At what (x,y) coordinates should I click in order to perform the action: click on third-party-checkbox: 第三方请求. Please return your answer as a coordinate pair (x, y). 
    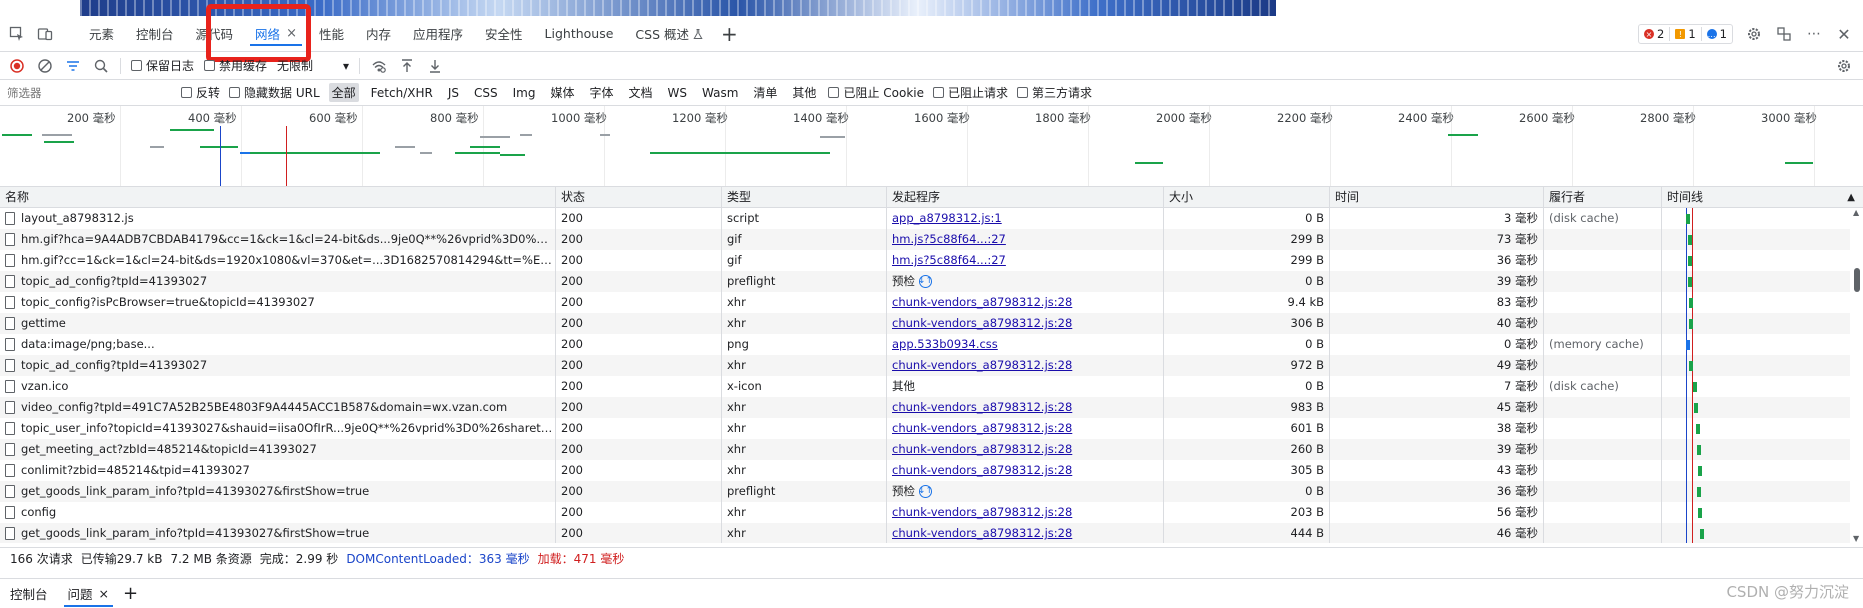
    Looking at the image, I should click on (1054, 92).